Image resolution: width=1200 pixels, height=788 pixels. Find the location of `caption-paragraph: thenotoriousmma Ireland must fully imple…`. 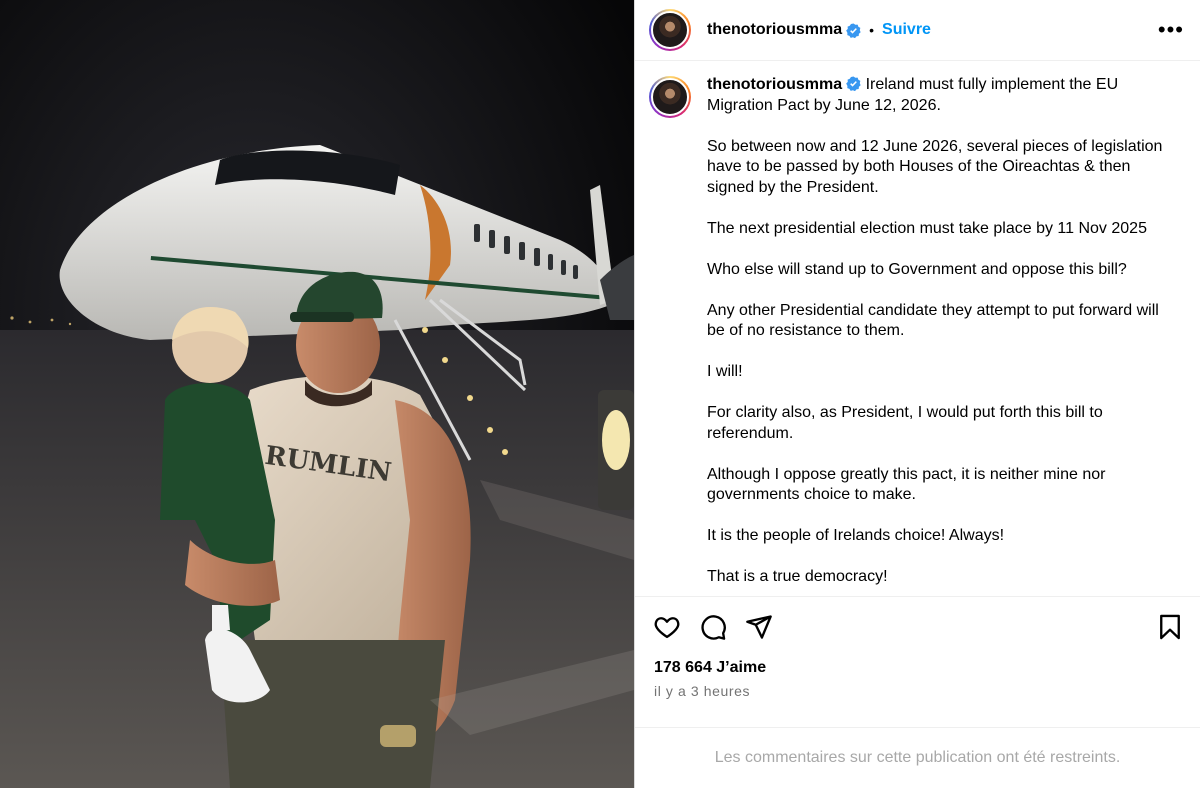

caption-paragraph: thenotoriousmma Ireland must fully imple… is located at coordinates (937, 95).